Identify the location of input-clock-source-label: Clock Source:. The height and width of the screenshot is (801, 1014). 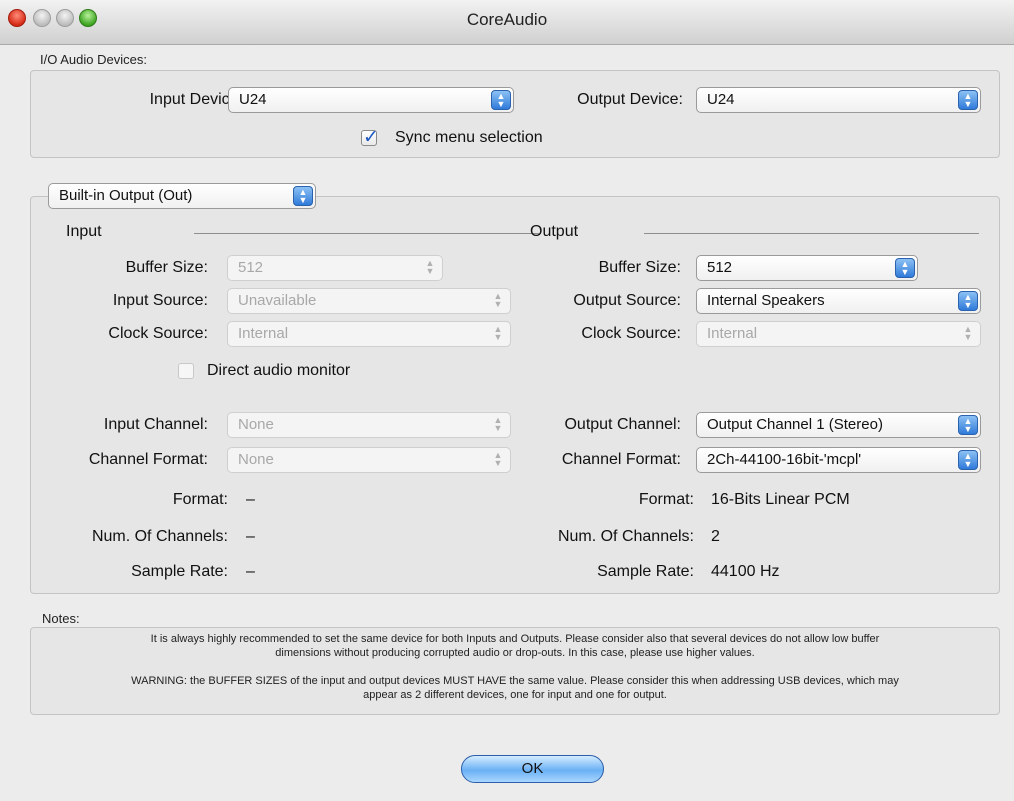
(158, 333).